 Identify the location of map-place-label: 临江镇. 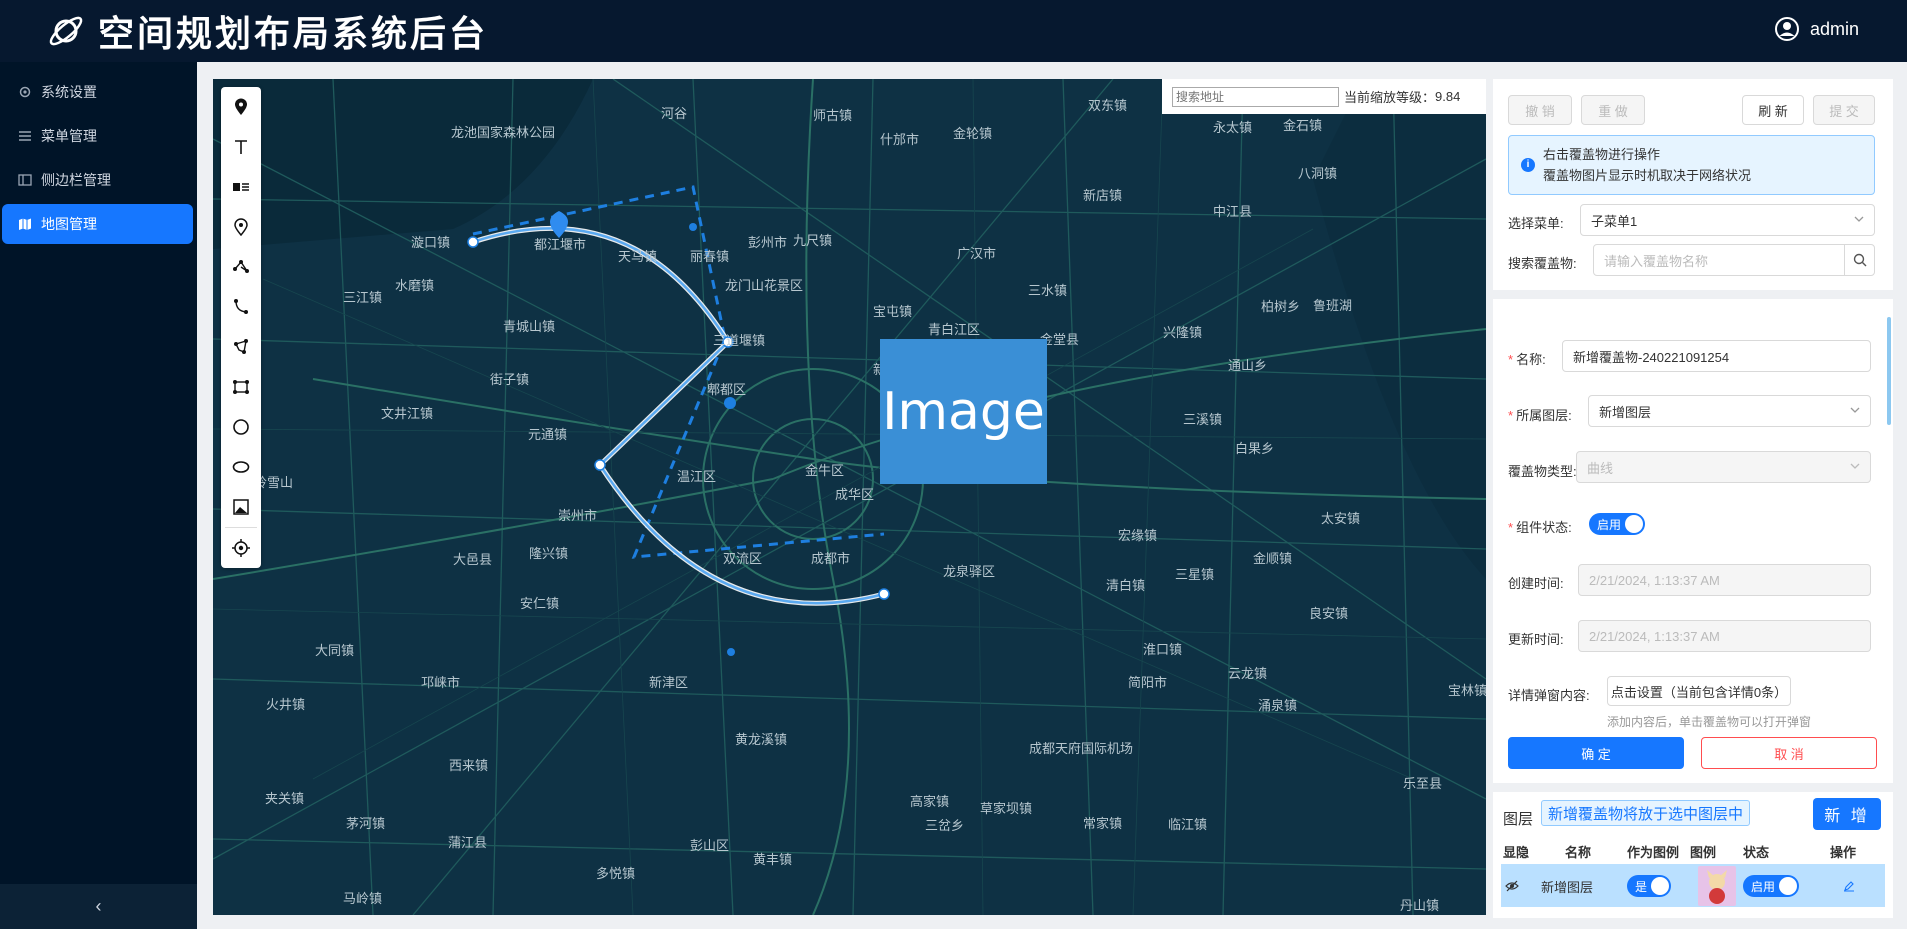
(1188, 824).